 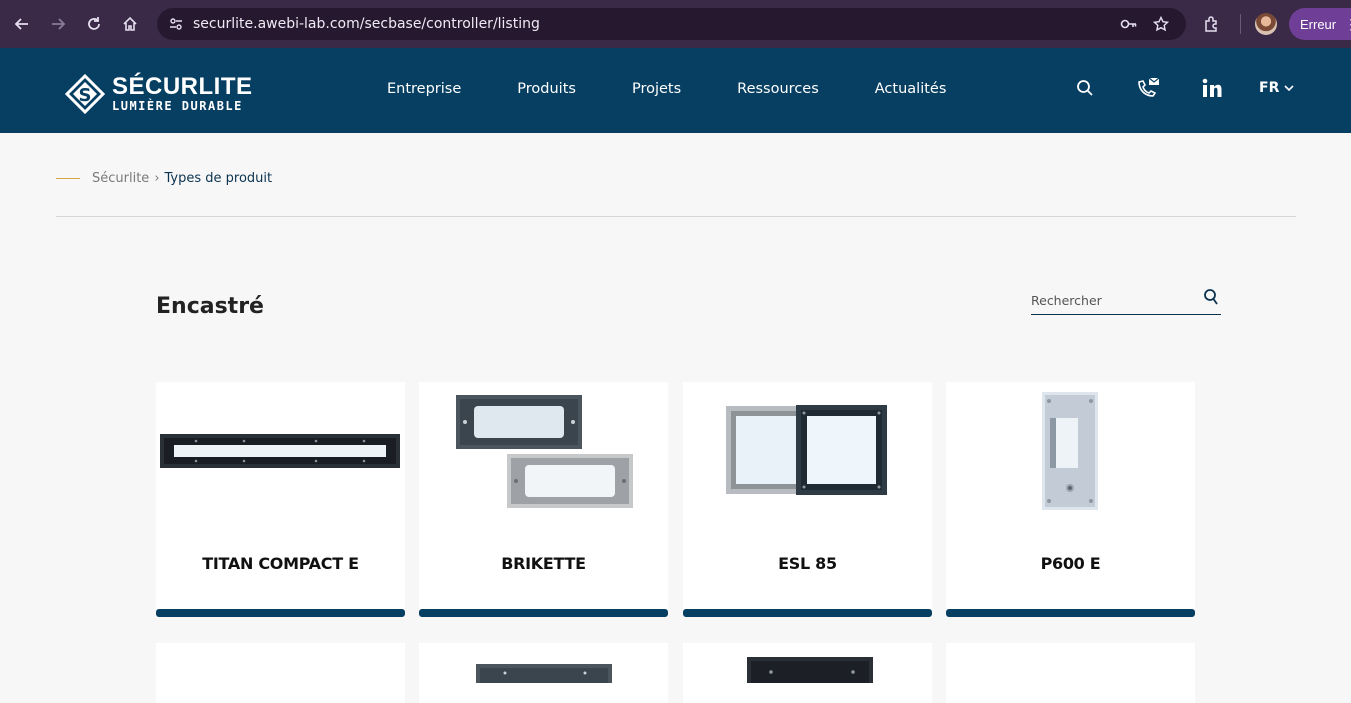 I want to click on language-selector: FR, so click(x=1276, y=88).